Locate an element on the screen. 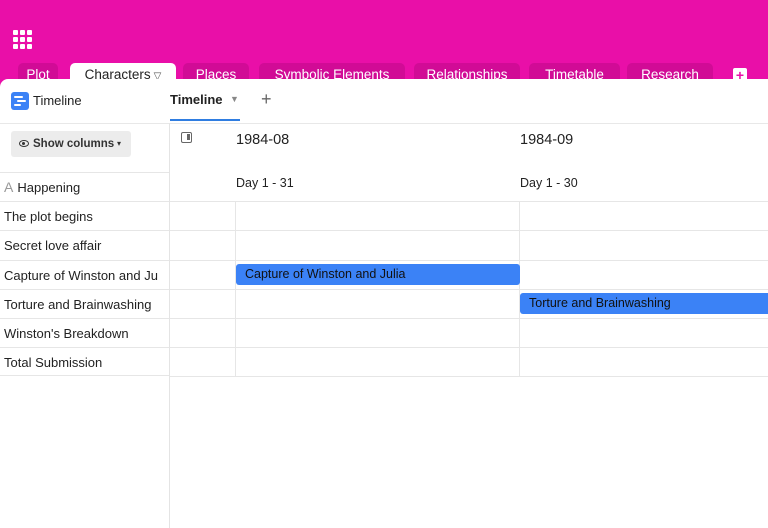  add-view-button: + is located at coordinates (266, 99).